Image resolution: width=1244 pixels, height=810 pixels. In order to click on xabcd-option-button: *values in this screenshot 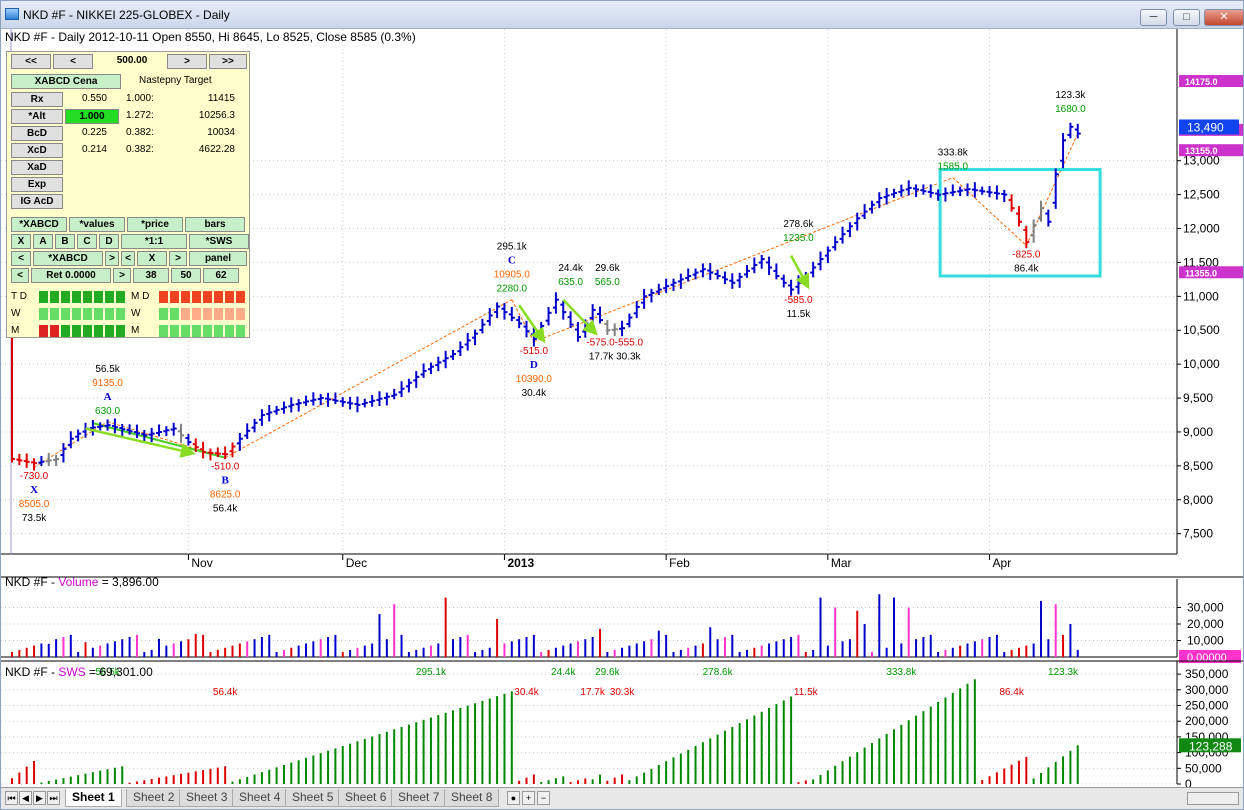, I will do `click(97, 224)`.